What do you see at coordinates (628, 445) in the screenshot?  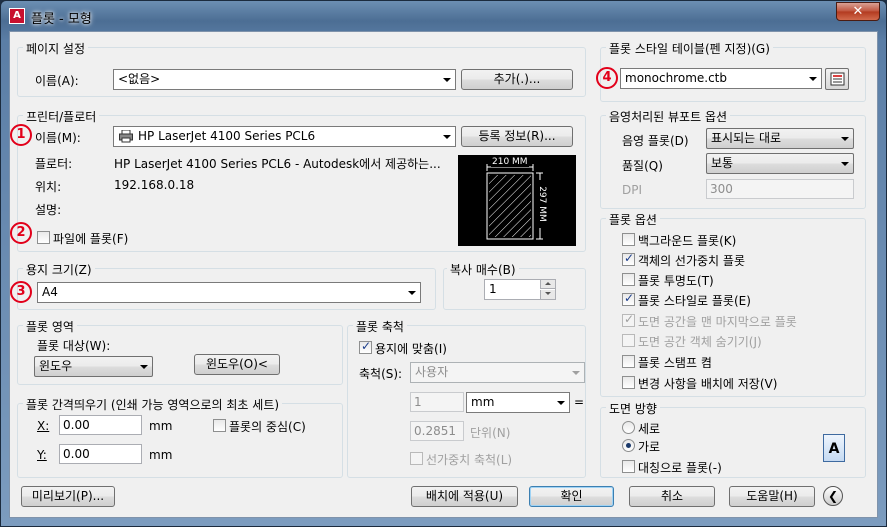 I see `landscape-radio` at bounding box center [628, 445].